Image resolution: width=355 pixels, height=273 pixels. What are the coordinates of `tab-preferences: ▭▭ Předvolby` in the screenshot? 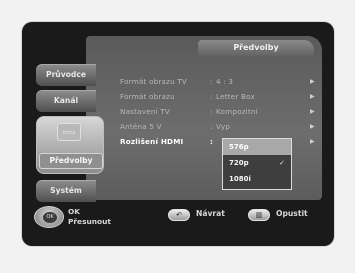 It's located at (70, 145).